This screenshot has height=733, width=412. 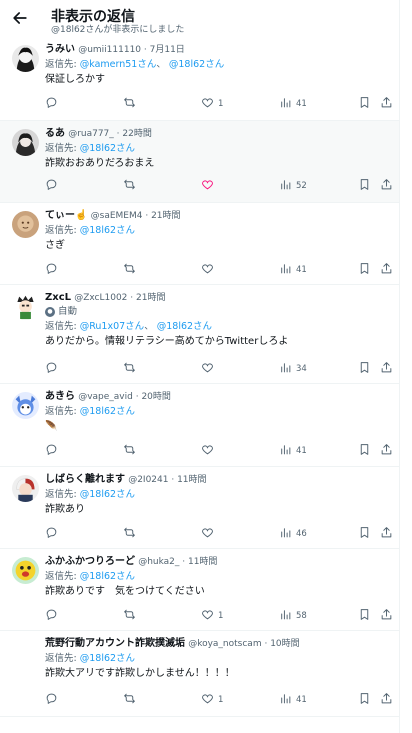 What do you see at coordinates (136, 134) in the screenshot?
I see `timestamp: 22時間` at bounding box center [136, 134].